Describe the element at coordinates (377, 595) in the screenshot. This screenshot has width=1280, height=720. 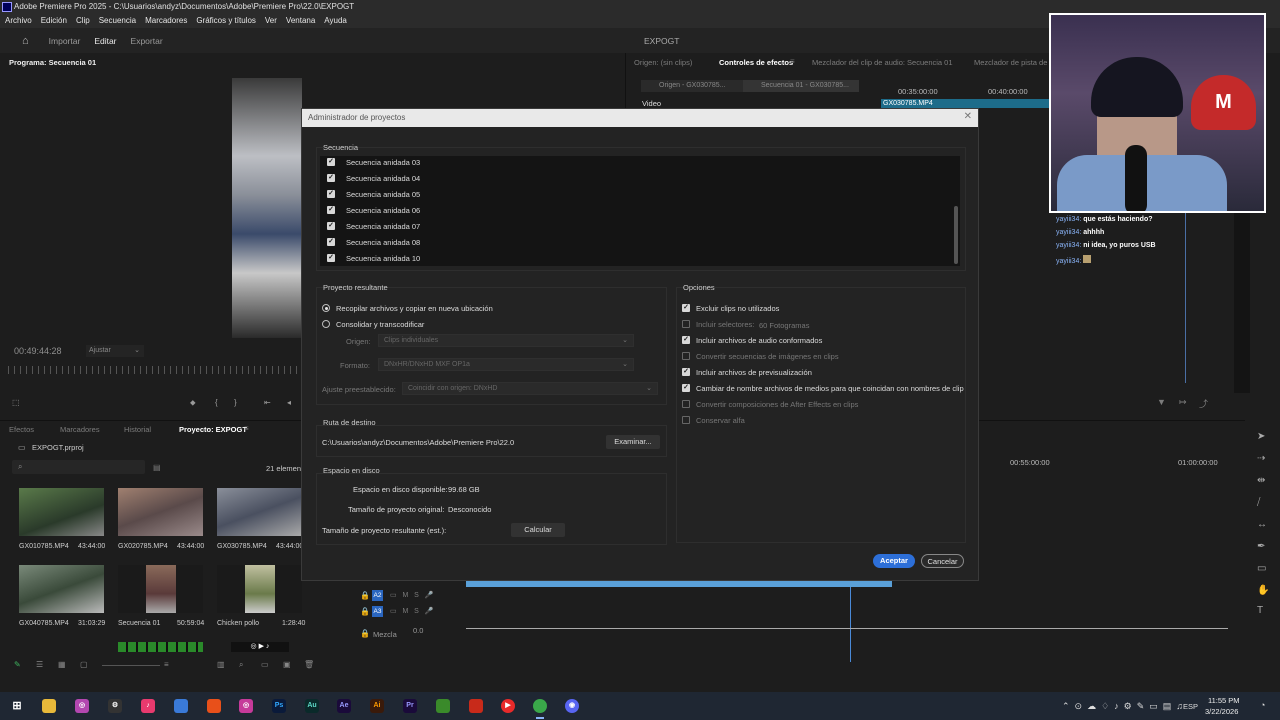
I see `track-a2: A2` at that location.